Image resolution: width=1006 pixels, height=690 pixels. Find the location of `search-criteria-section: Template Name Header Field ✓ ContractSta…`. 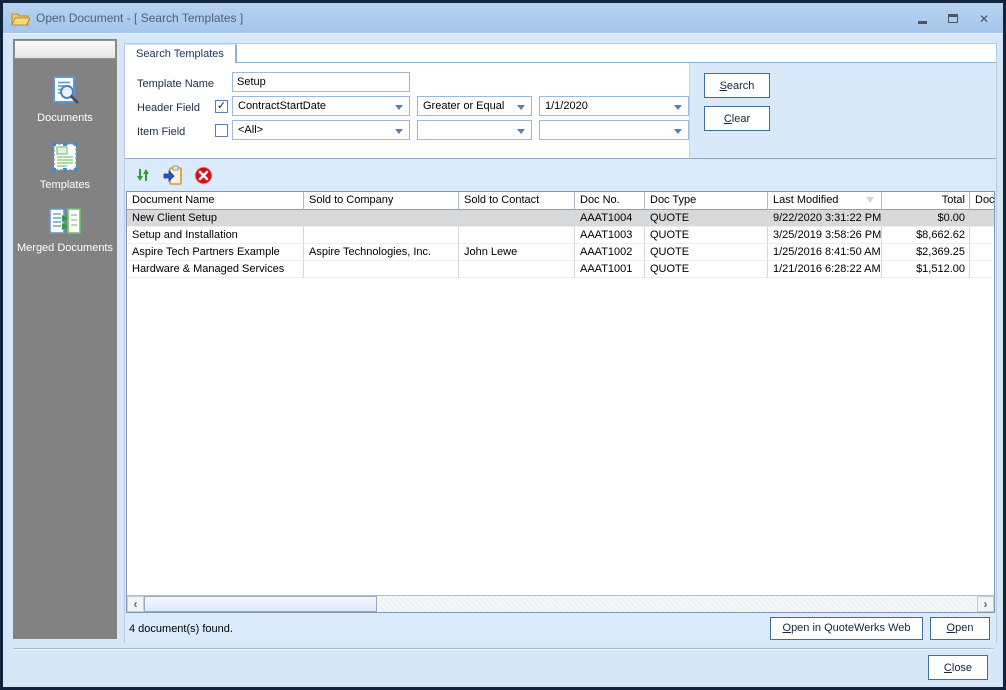

search-criteria-section: Template Name Header Field ✓ ContractSta… is located at coordinates (560, 111).